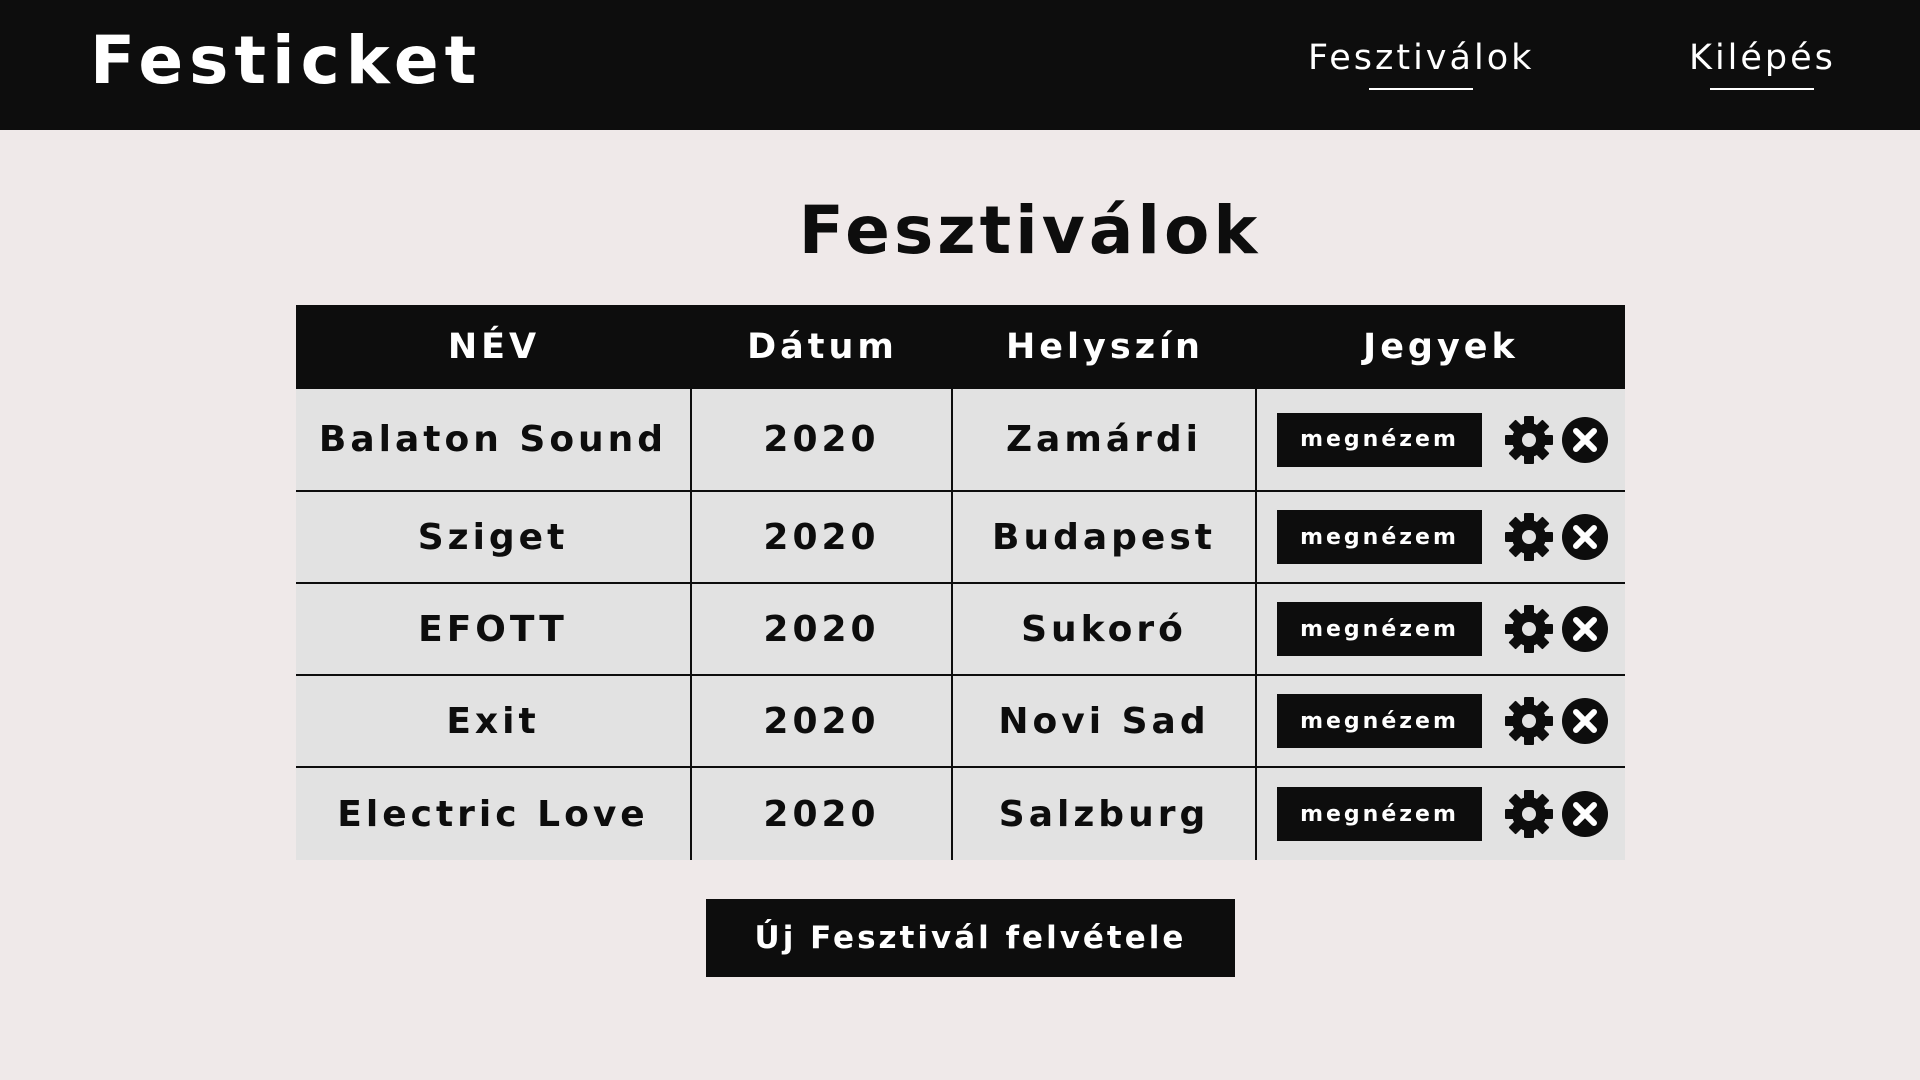 This screenshot has width=1920, height=1080. What do you see at coordinates (1105, 439) in the screenshot?
I see `cell-location: Zamárdi` at bounding box center [1105, 439].